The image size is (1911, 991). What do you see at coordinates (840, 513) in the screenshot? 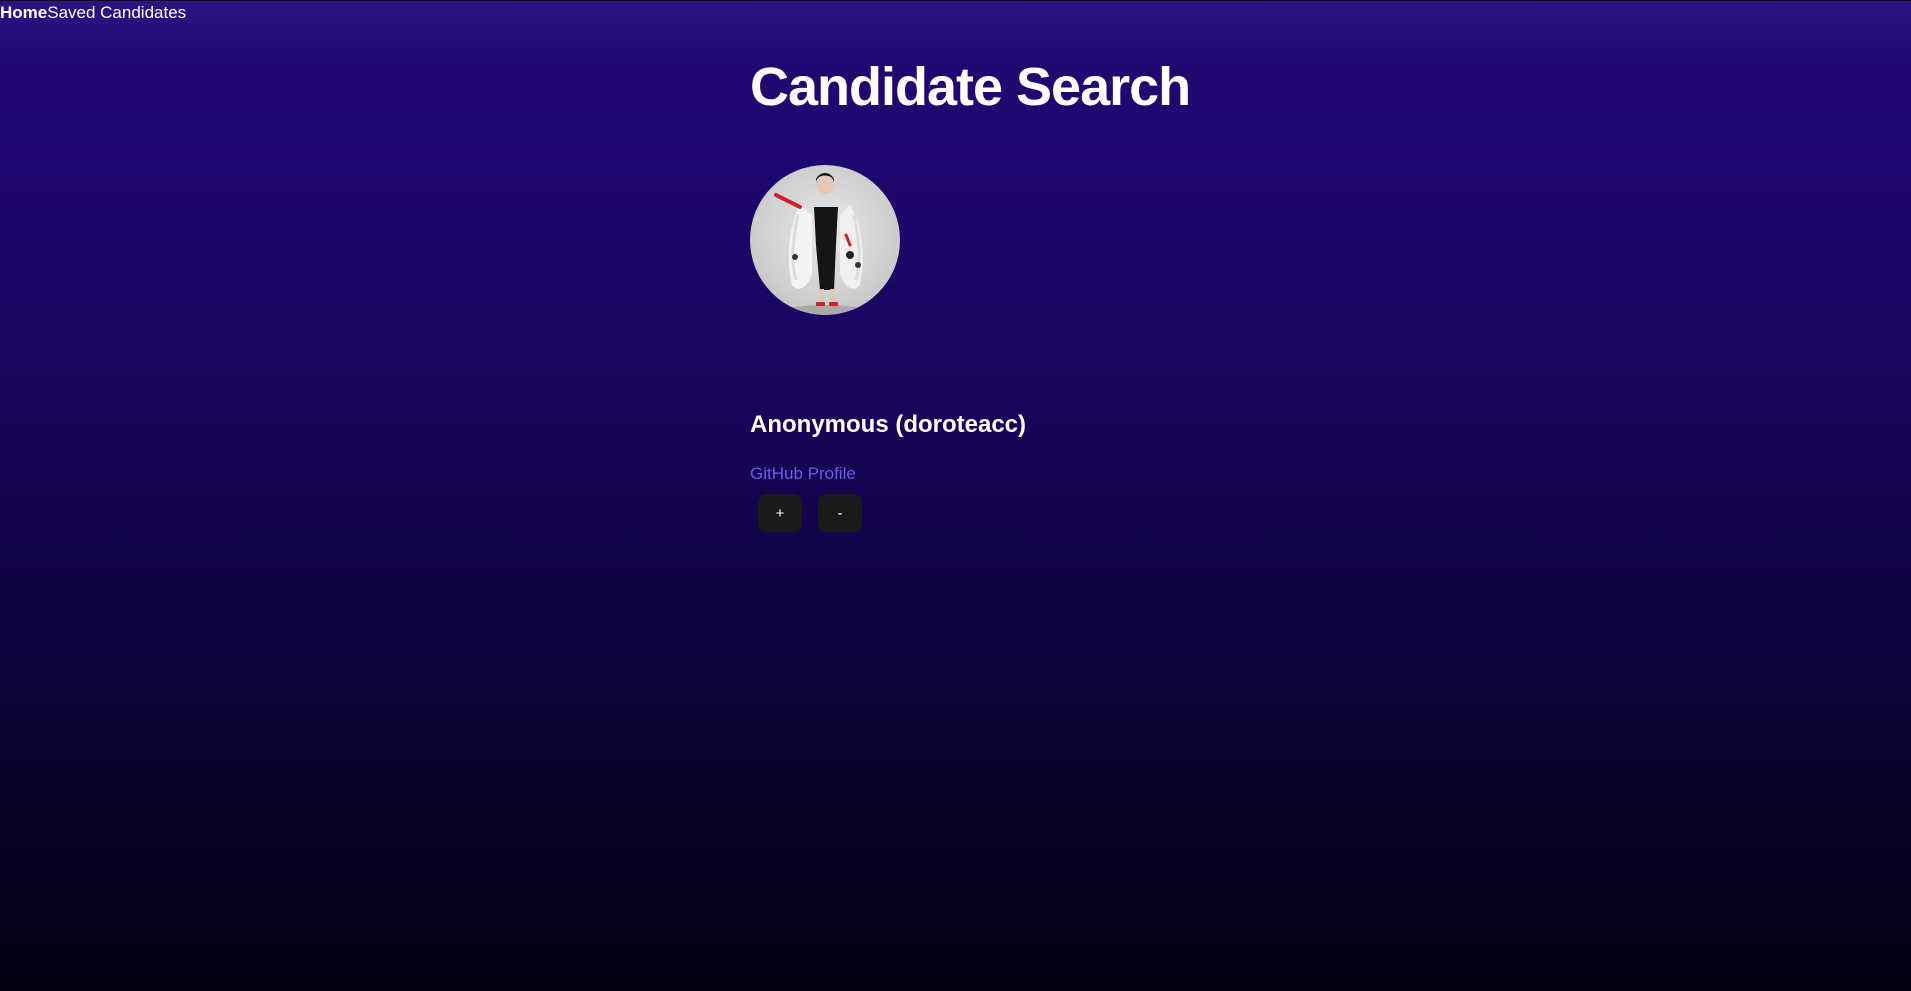
I see `skip-candidate-button: -` at bounding box center [840, 513].